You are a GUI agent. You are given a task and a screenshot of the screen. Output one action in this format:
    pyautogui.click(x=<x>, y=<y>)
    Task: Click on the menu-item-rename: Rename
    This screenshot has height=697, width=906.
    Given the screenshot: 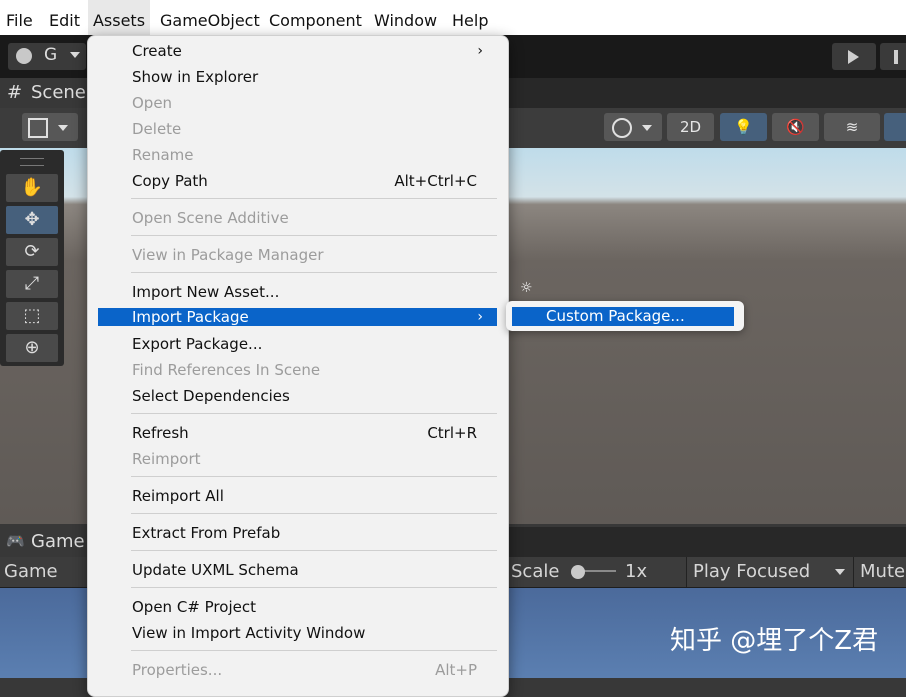 What is the action you would take?
    pyautogui.click(x=163, y=155)
    